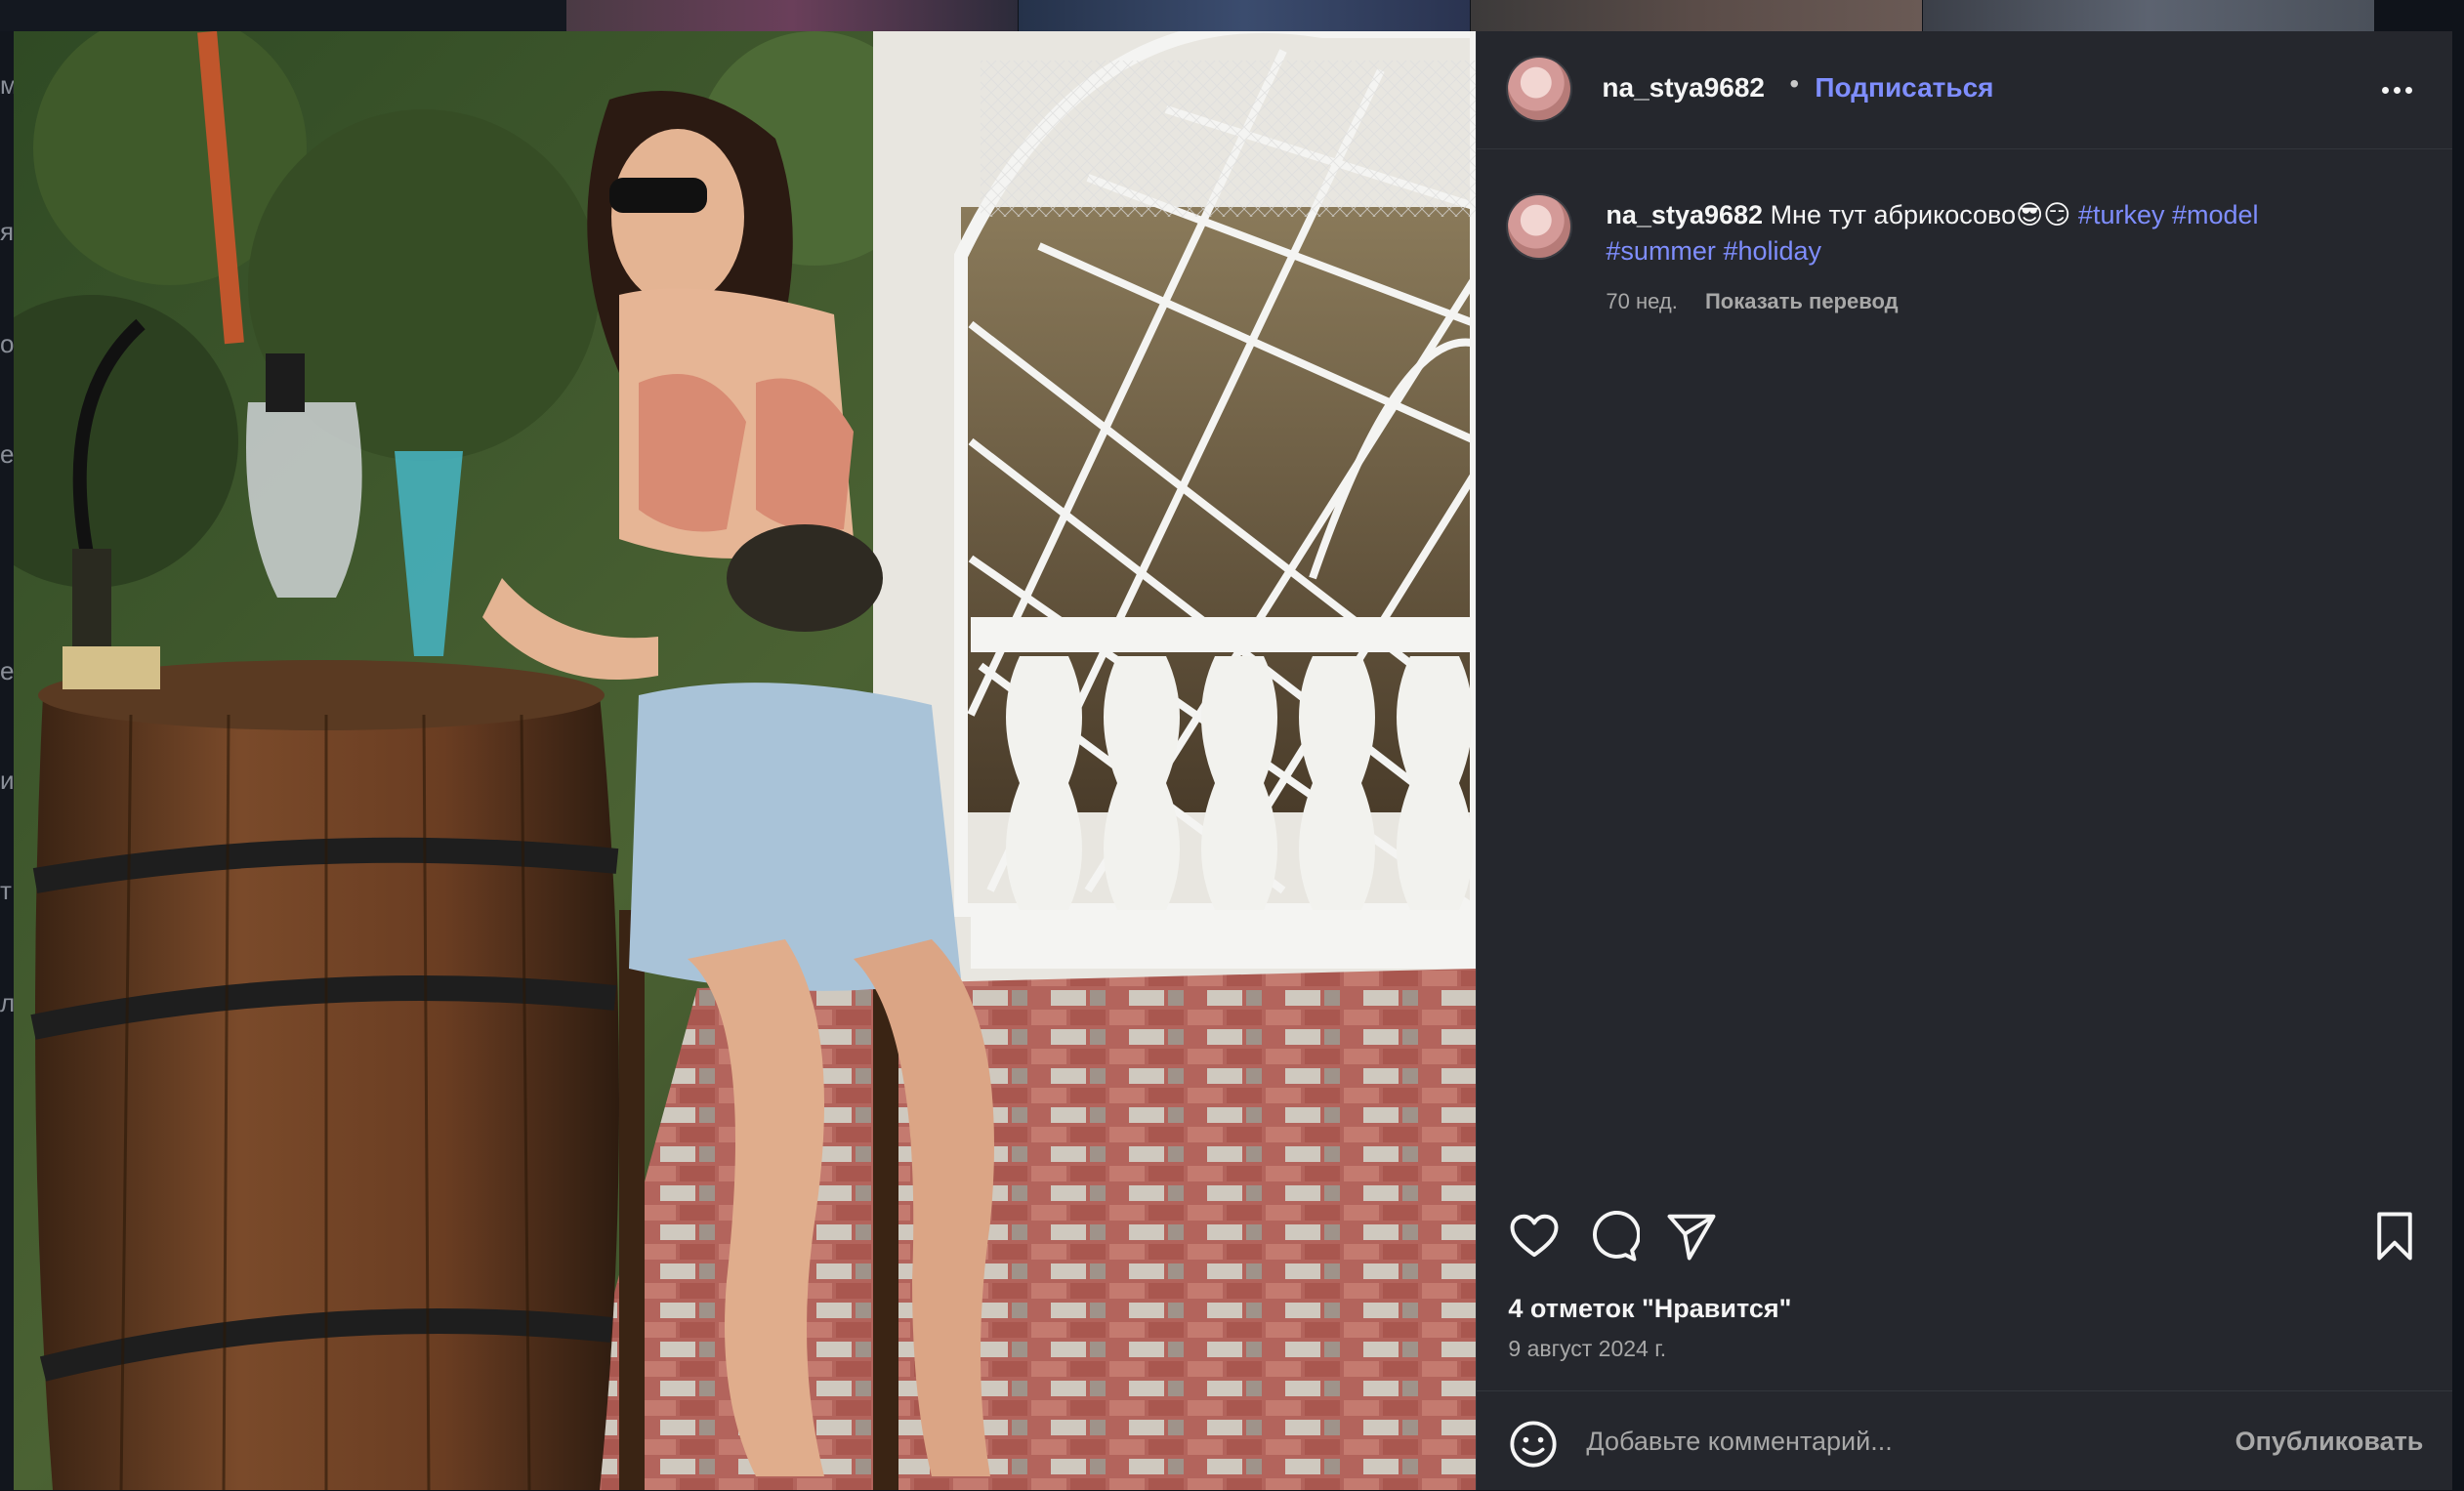  Describe the element at coordinates (1904, 88) in the screenshot. I see `follow-button: Подписаться` at that location.